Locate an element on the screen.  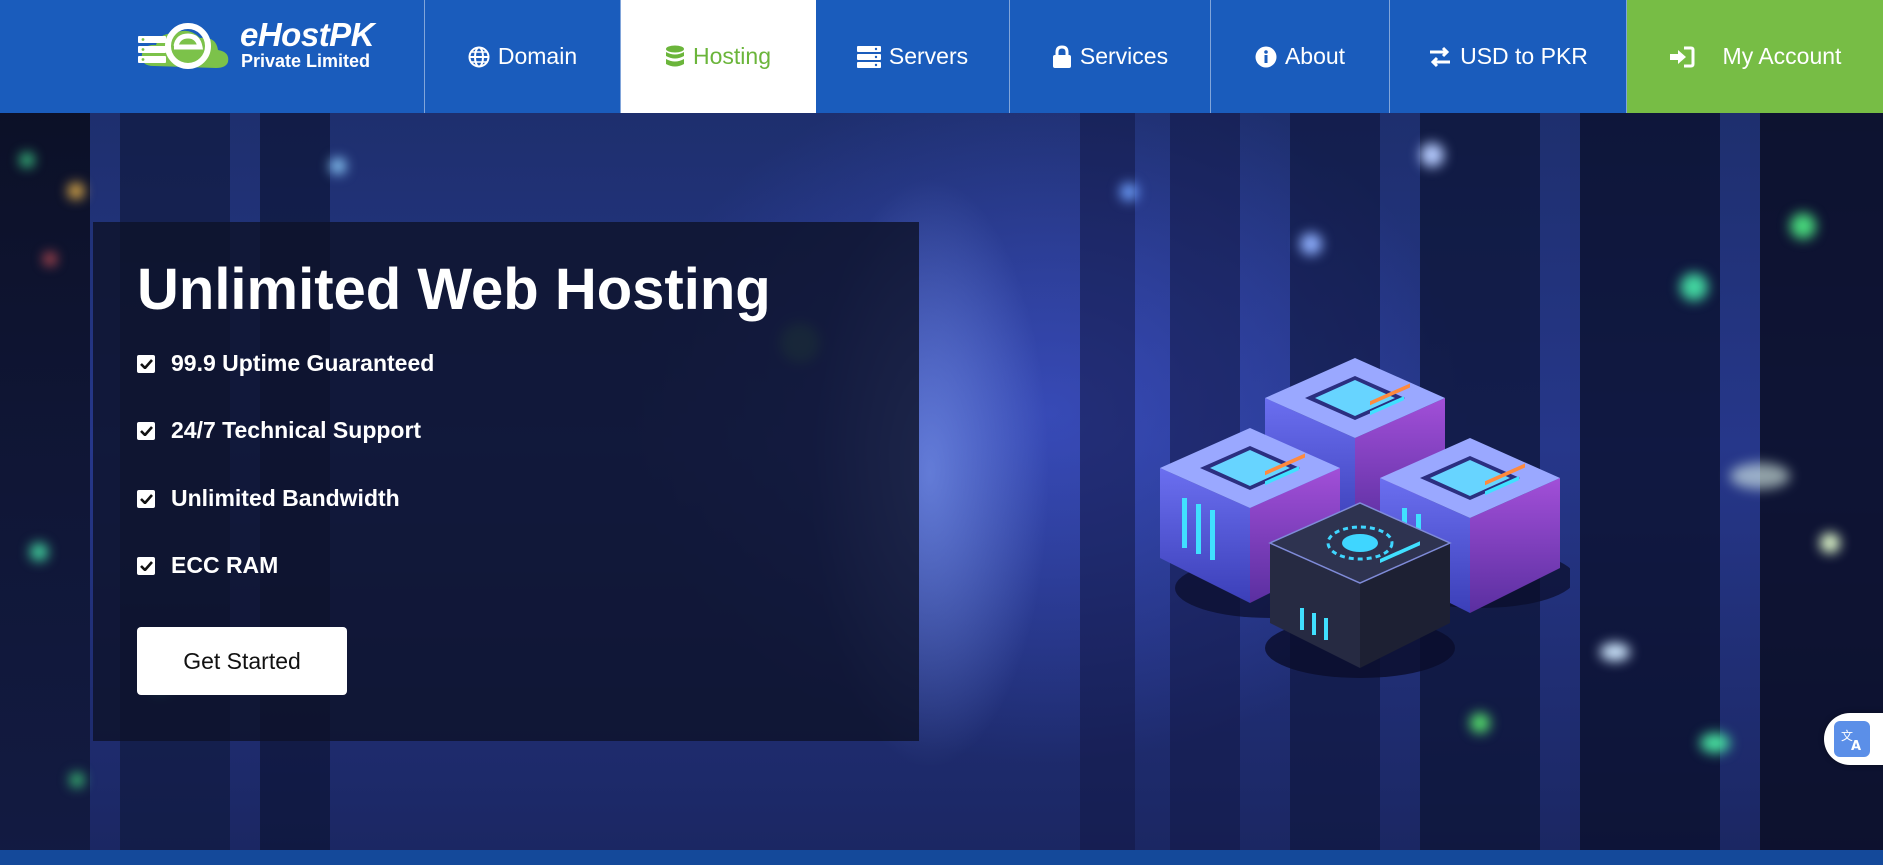
lock-icon is located at coordinates (1062, 56).